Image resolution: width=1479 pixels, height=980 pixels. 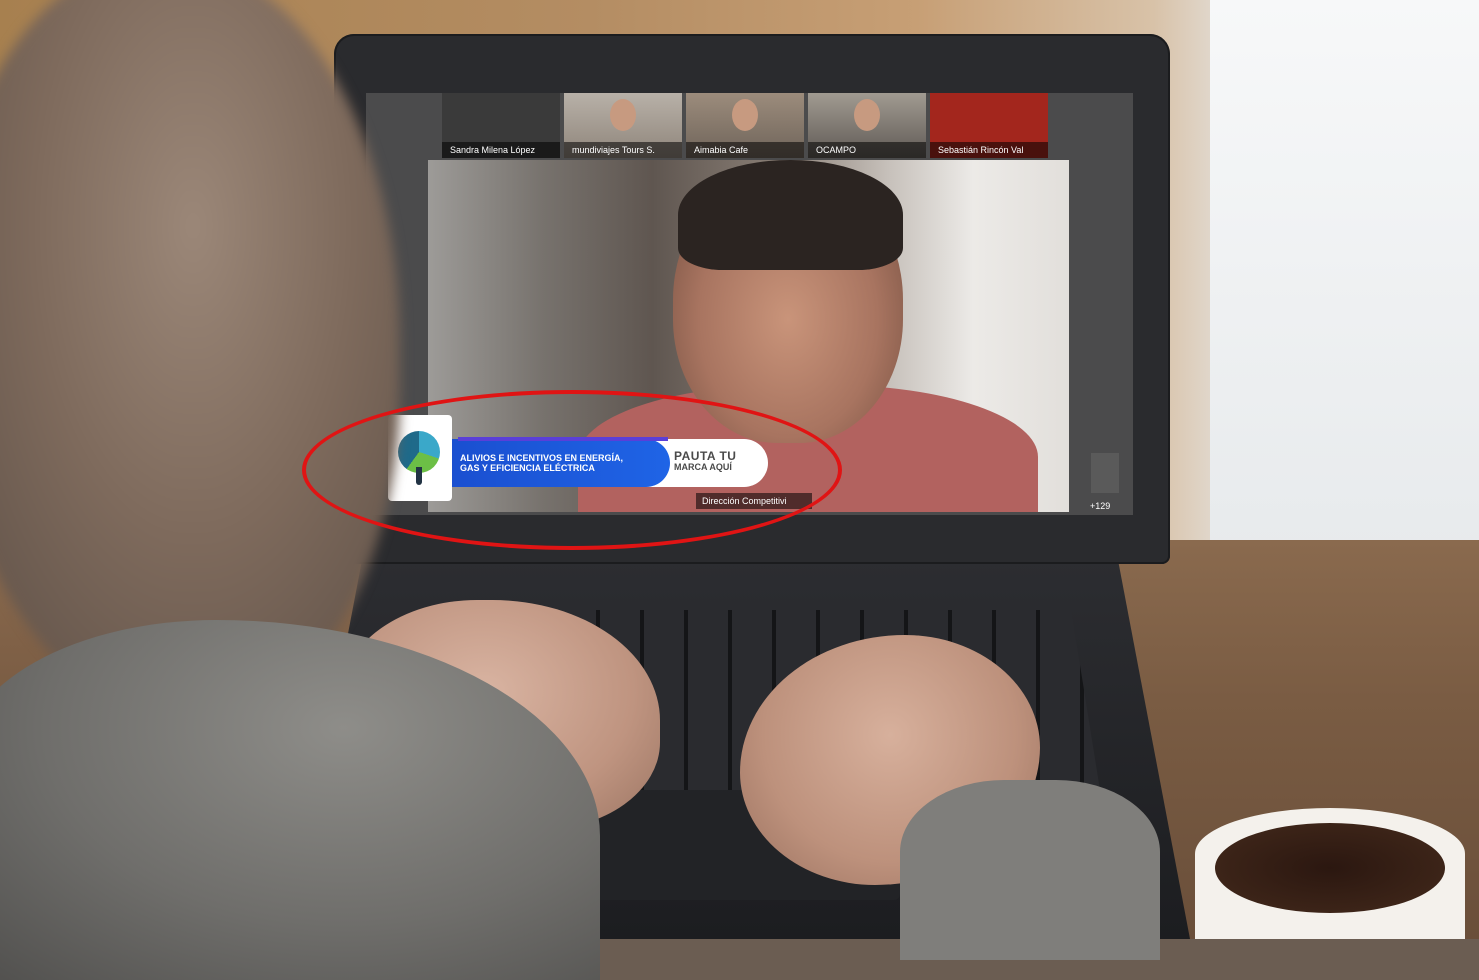 What do you see at coordinates (1344, 280) in the screenshot?
I see `background-window` at bounding box center [1344, 280].